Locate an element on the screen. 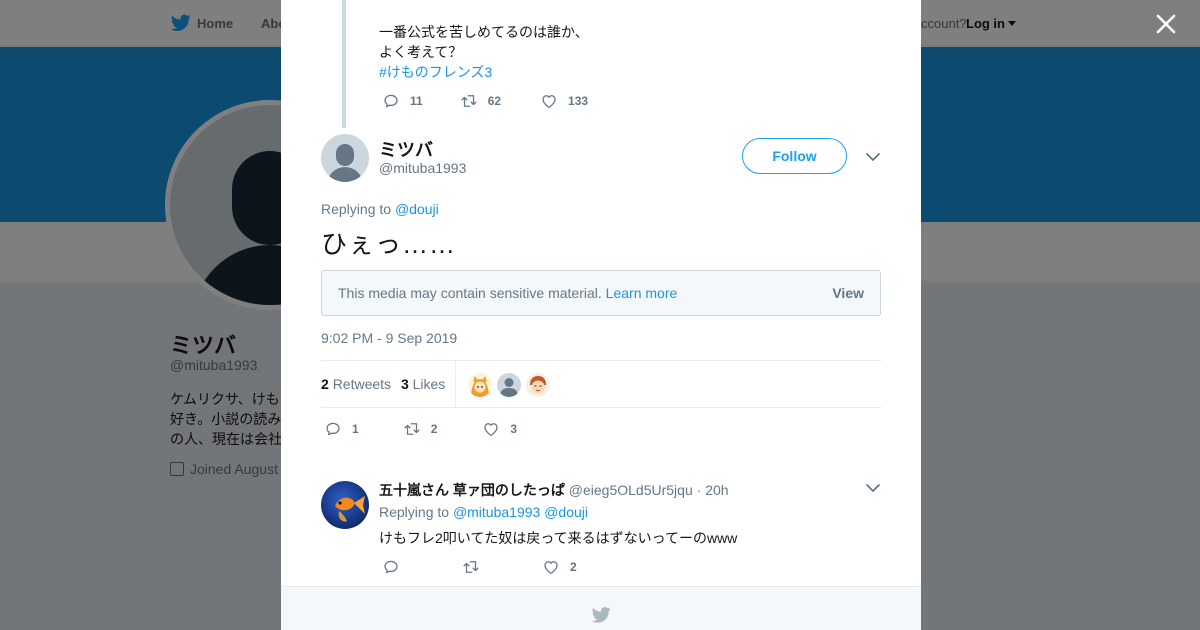 The width and height of the screenshot is (1200, 630). reply-action: 1 is located at coordinates (341, 429).